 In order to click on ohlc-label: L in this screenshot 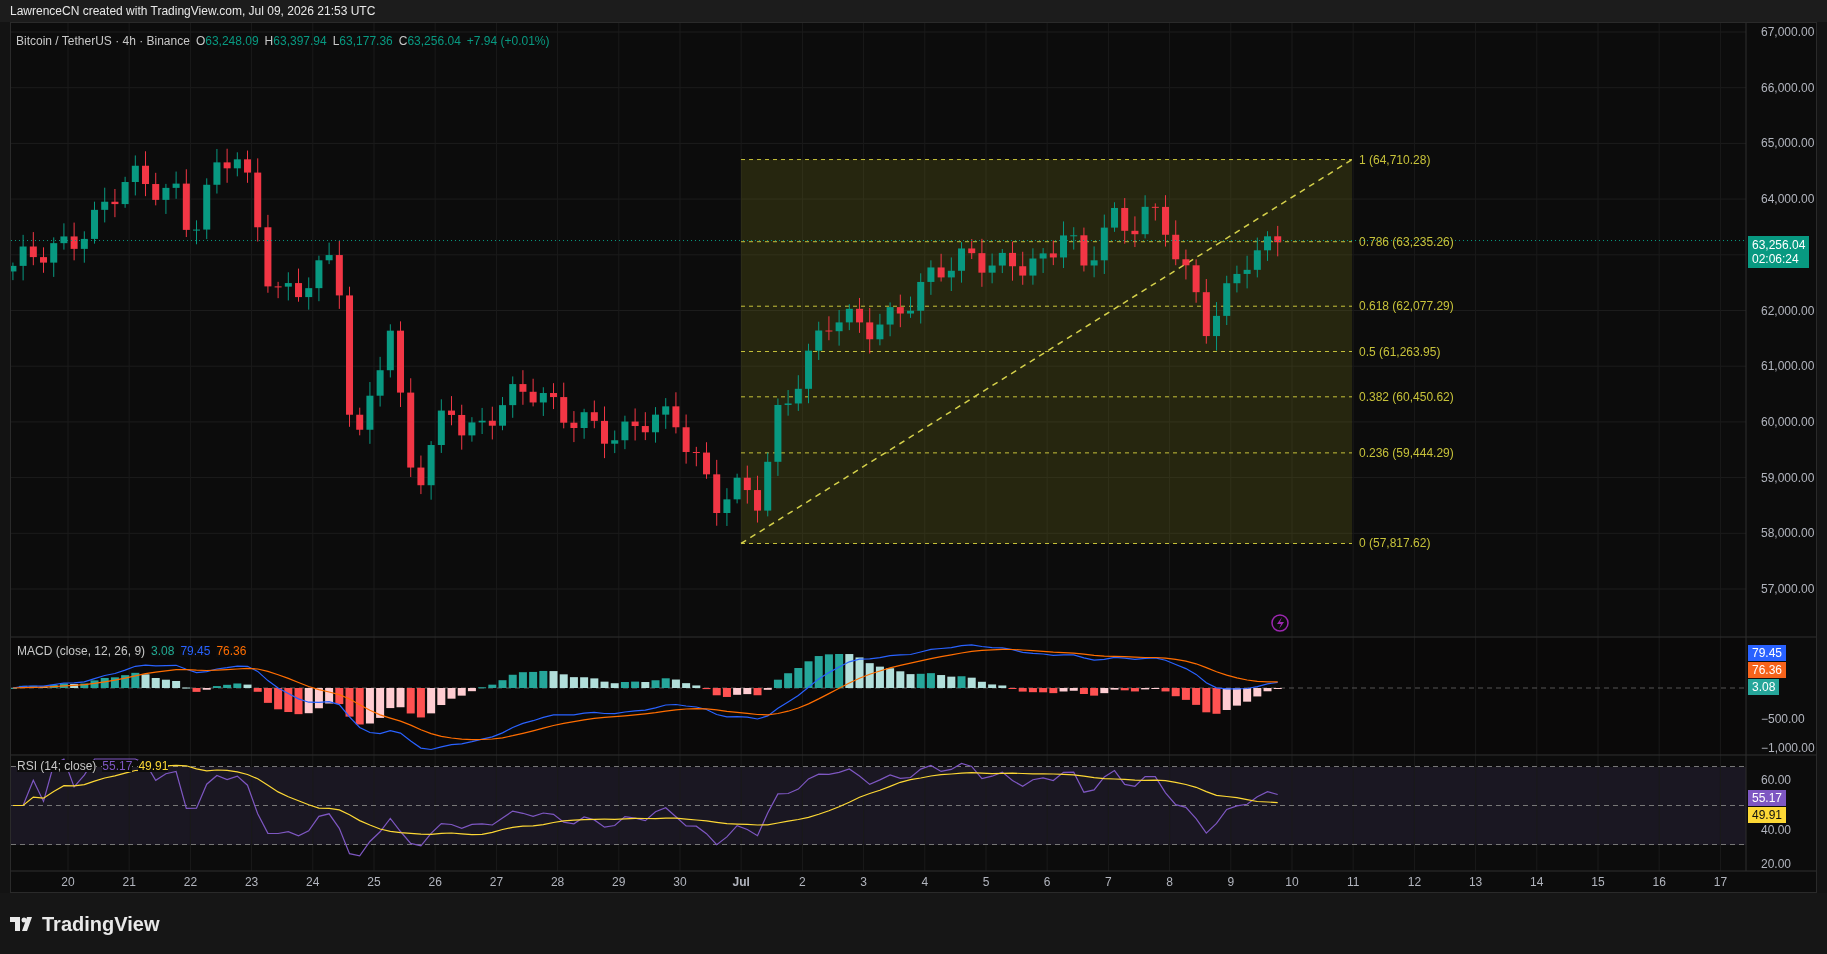, I will do `click(336, 41)`.